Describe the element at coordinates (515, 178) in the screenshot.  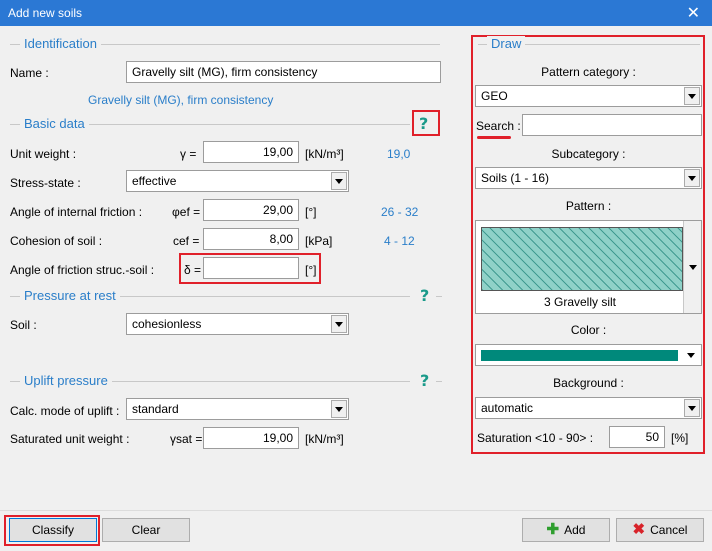
I see `subcategory-value: Soils (1 - 16)` at that location.